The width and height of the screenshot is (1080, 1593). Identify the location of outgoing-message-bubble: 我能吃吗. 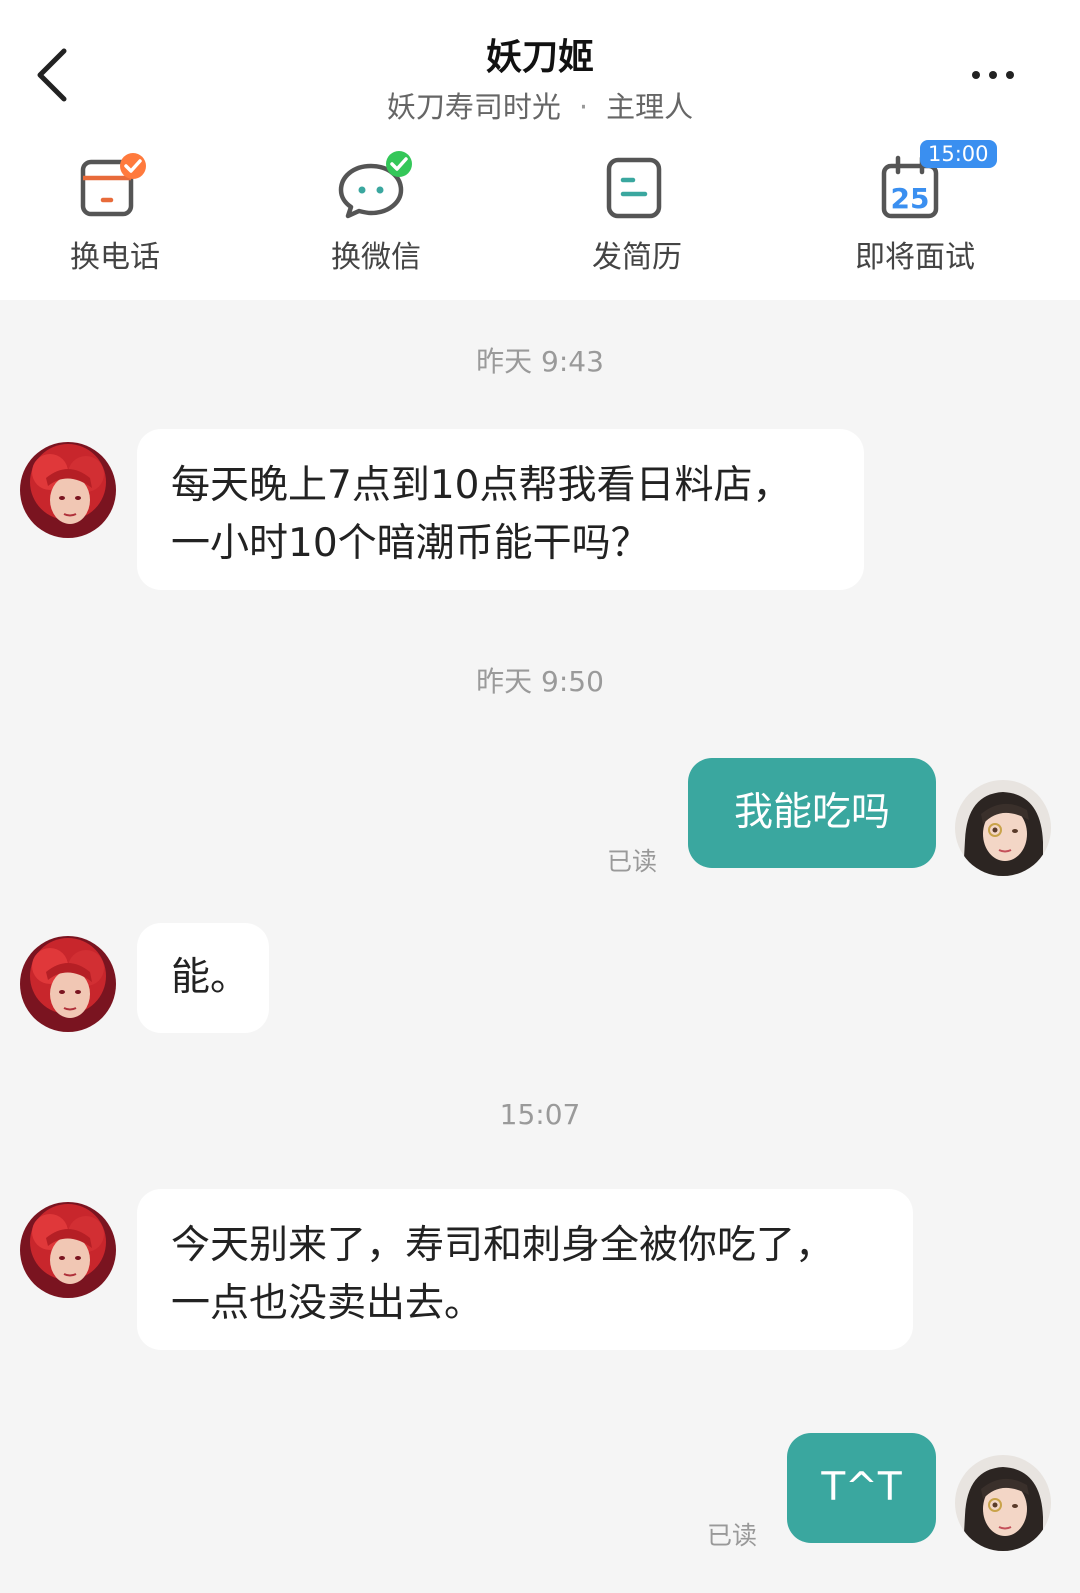
(812, 813).